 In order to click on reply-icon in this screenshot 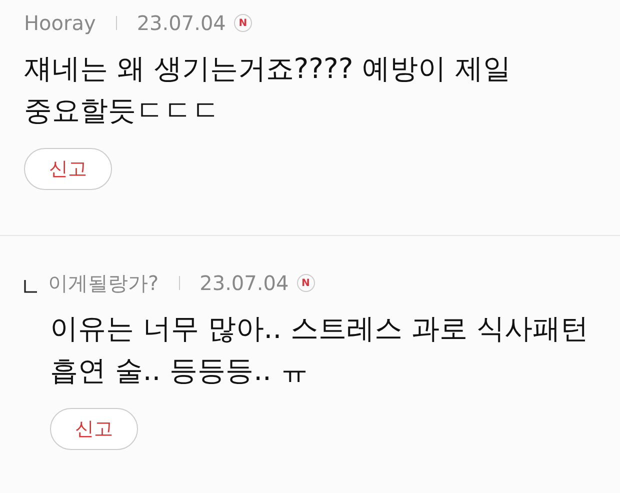, I will do `click(31, 286)`.